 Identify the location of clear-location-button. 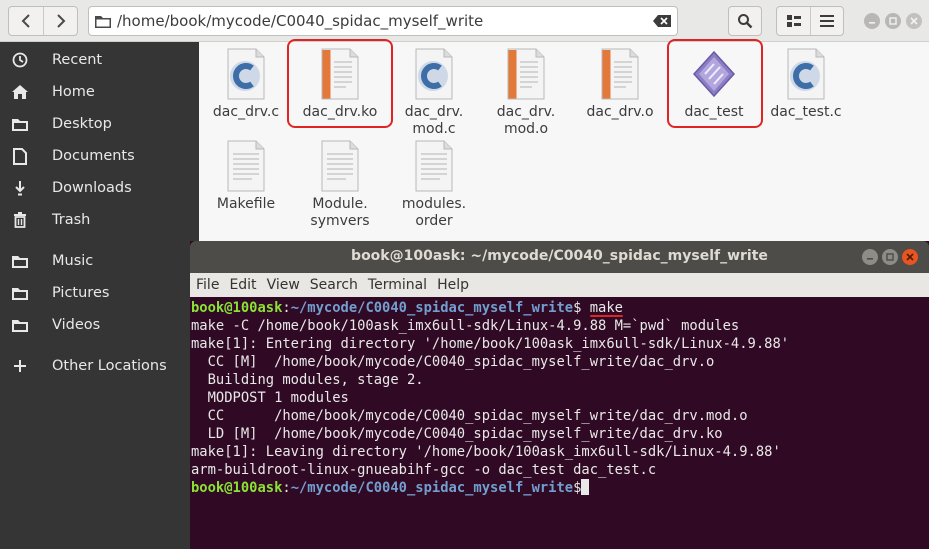
(662, 21).